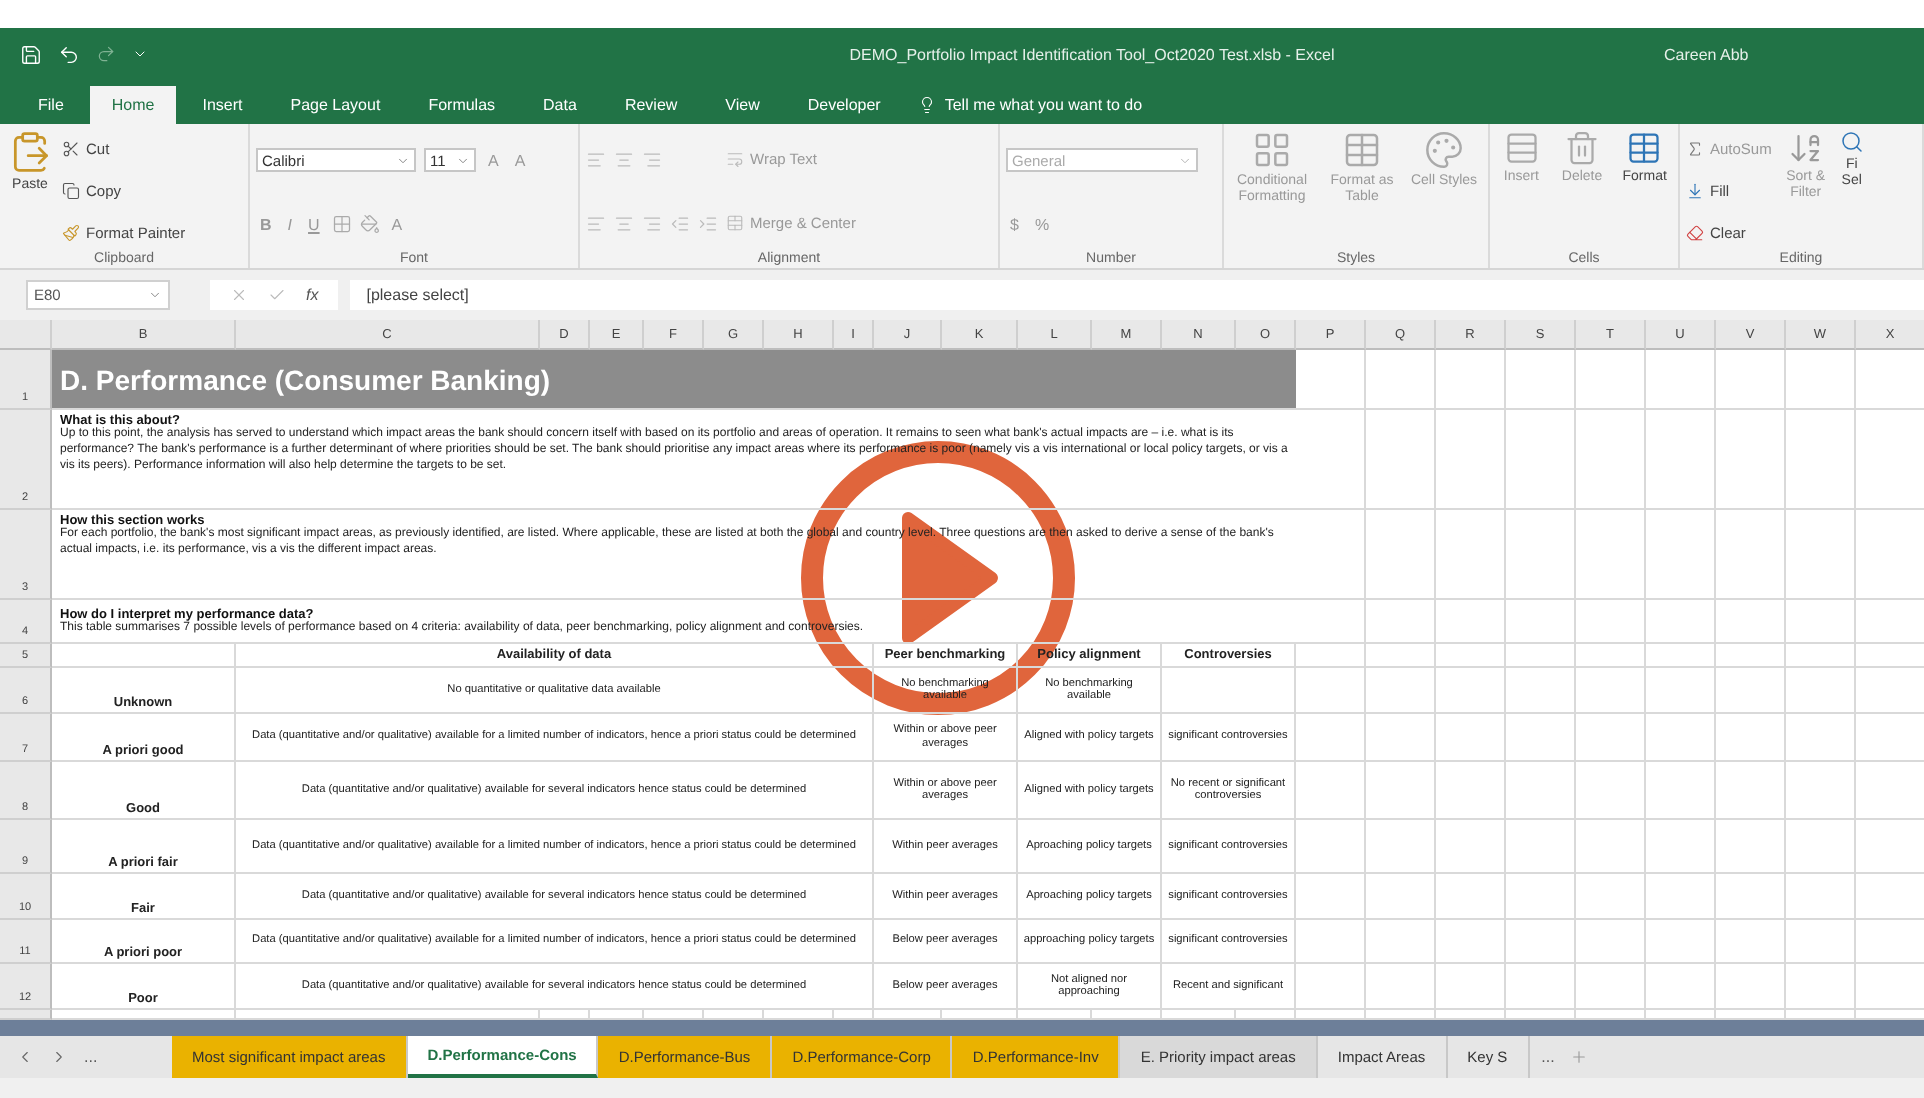 This screenshot has width=1924, height=1098. Describe the element at coordinates (312, 295) in the screenshot. I see `function-button: fx` at that location.